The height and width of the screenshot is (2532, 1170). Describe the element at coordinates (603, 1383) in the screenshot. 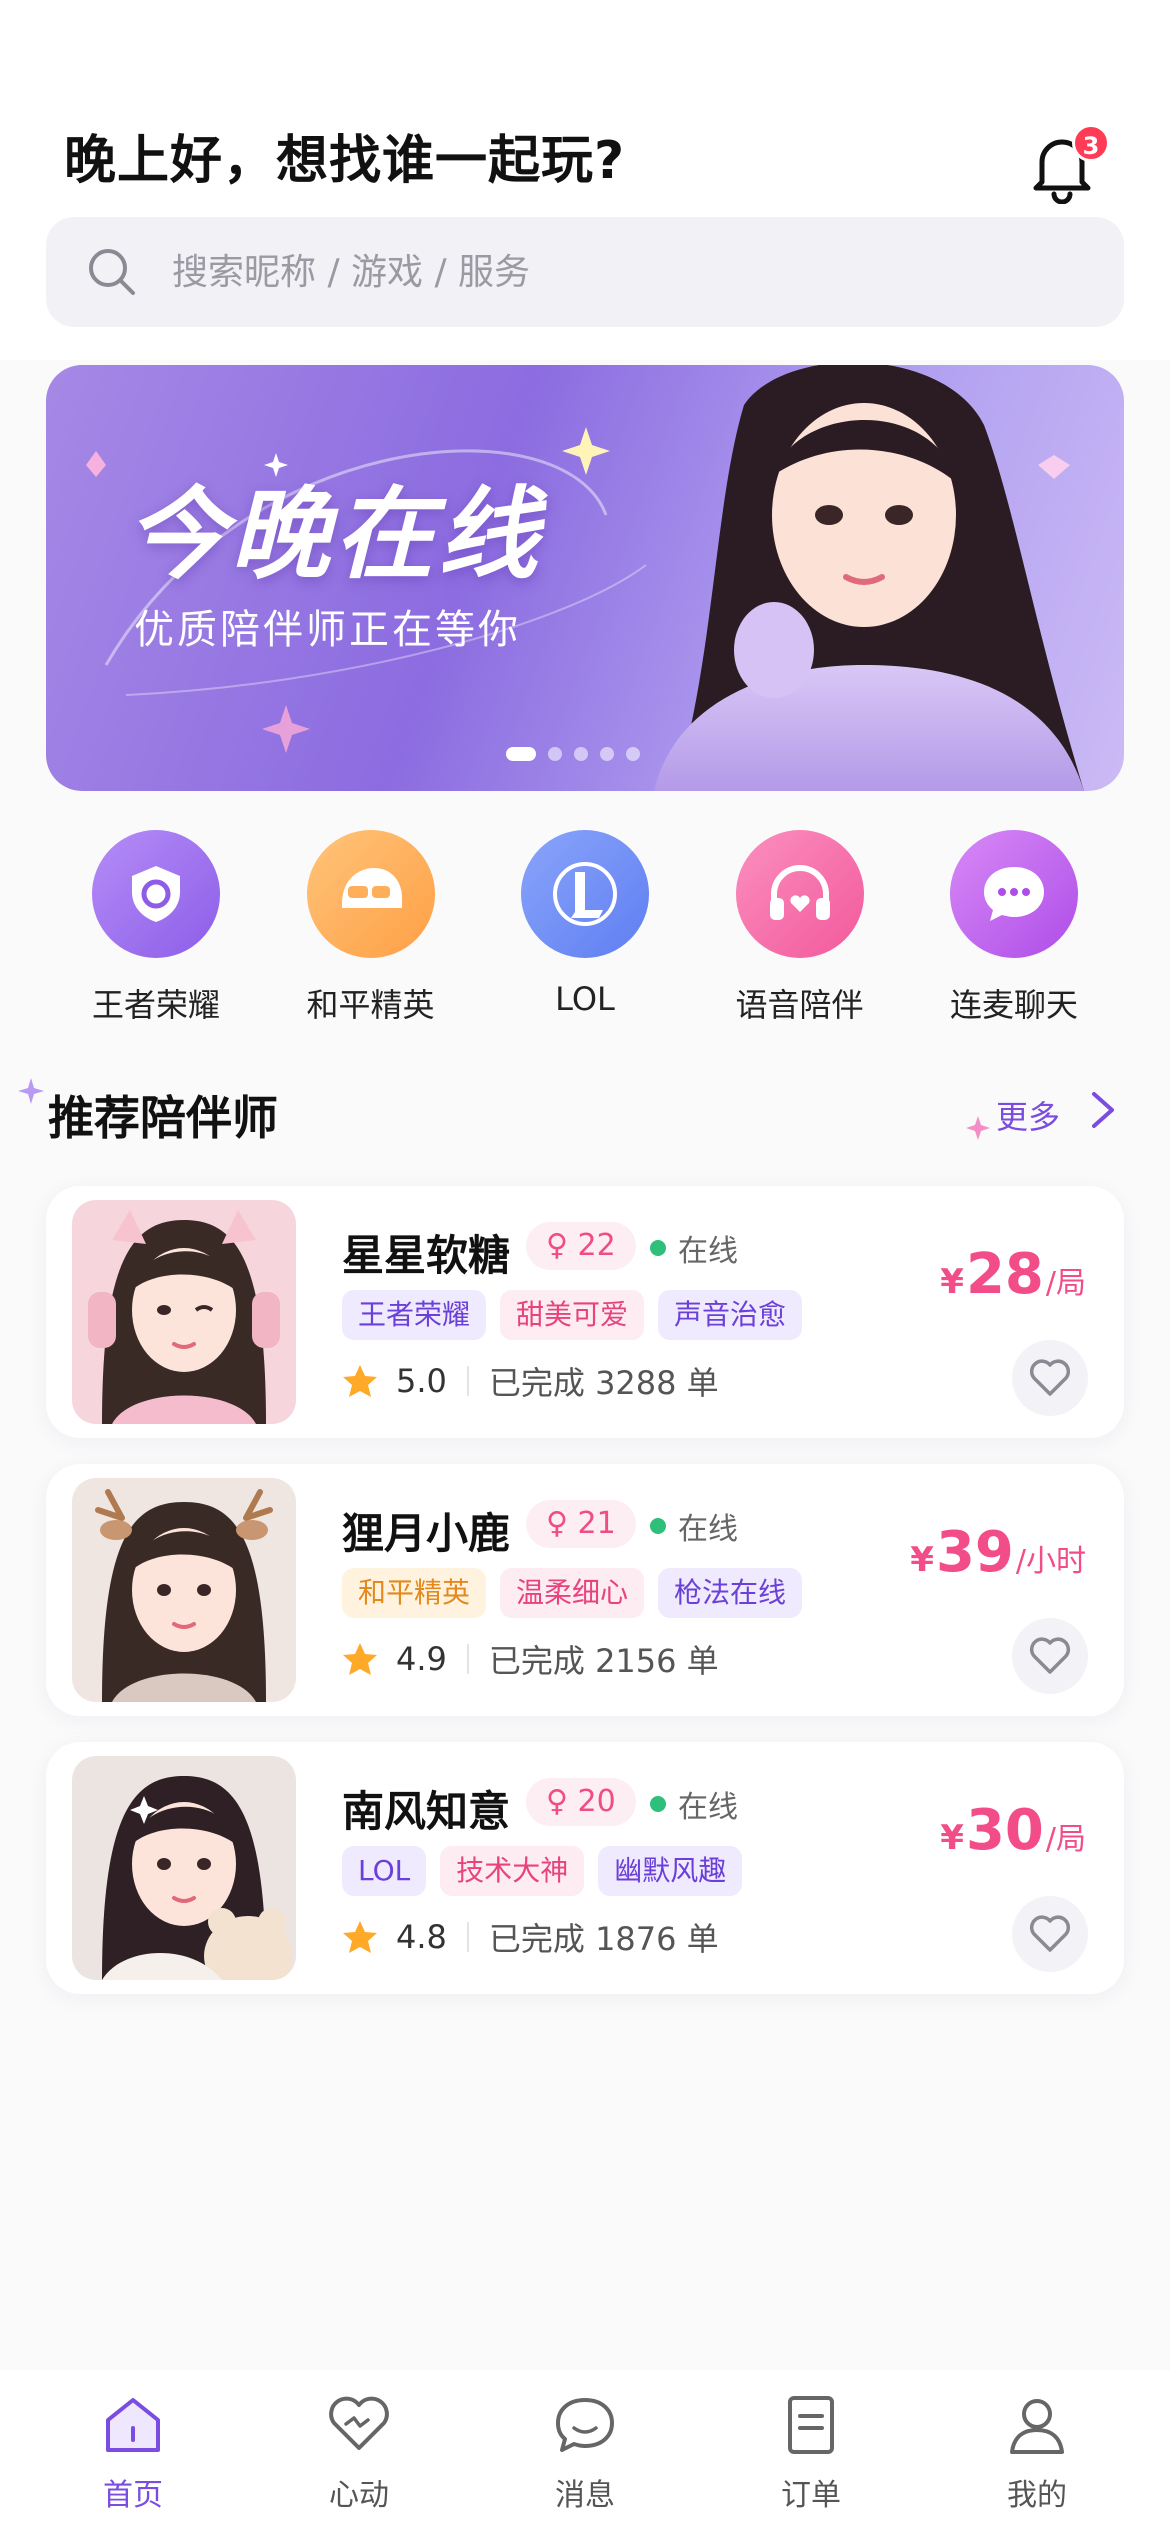

I see `completed-orders: 已完成 3288 单` at that location.